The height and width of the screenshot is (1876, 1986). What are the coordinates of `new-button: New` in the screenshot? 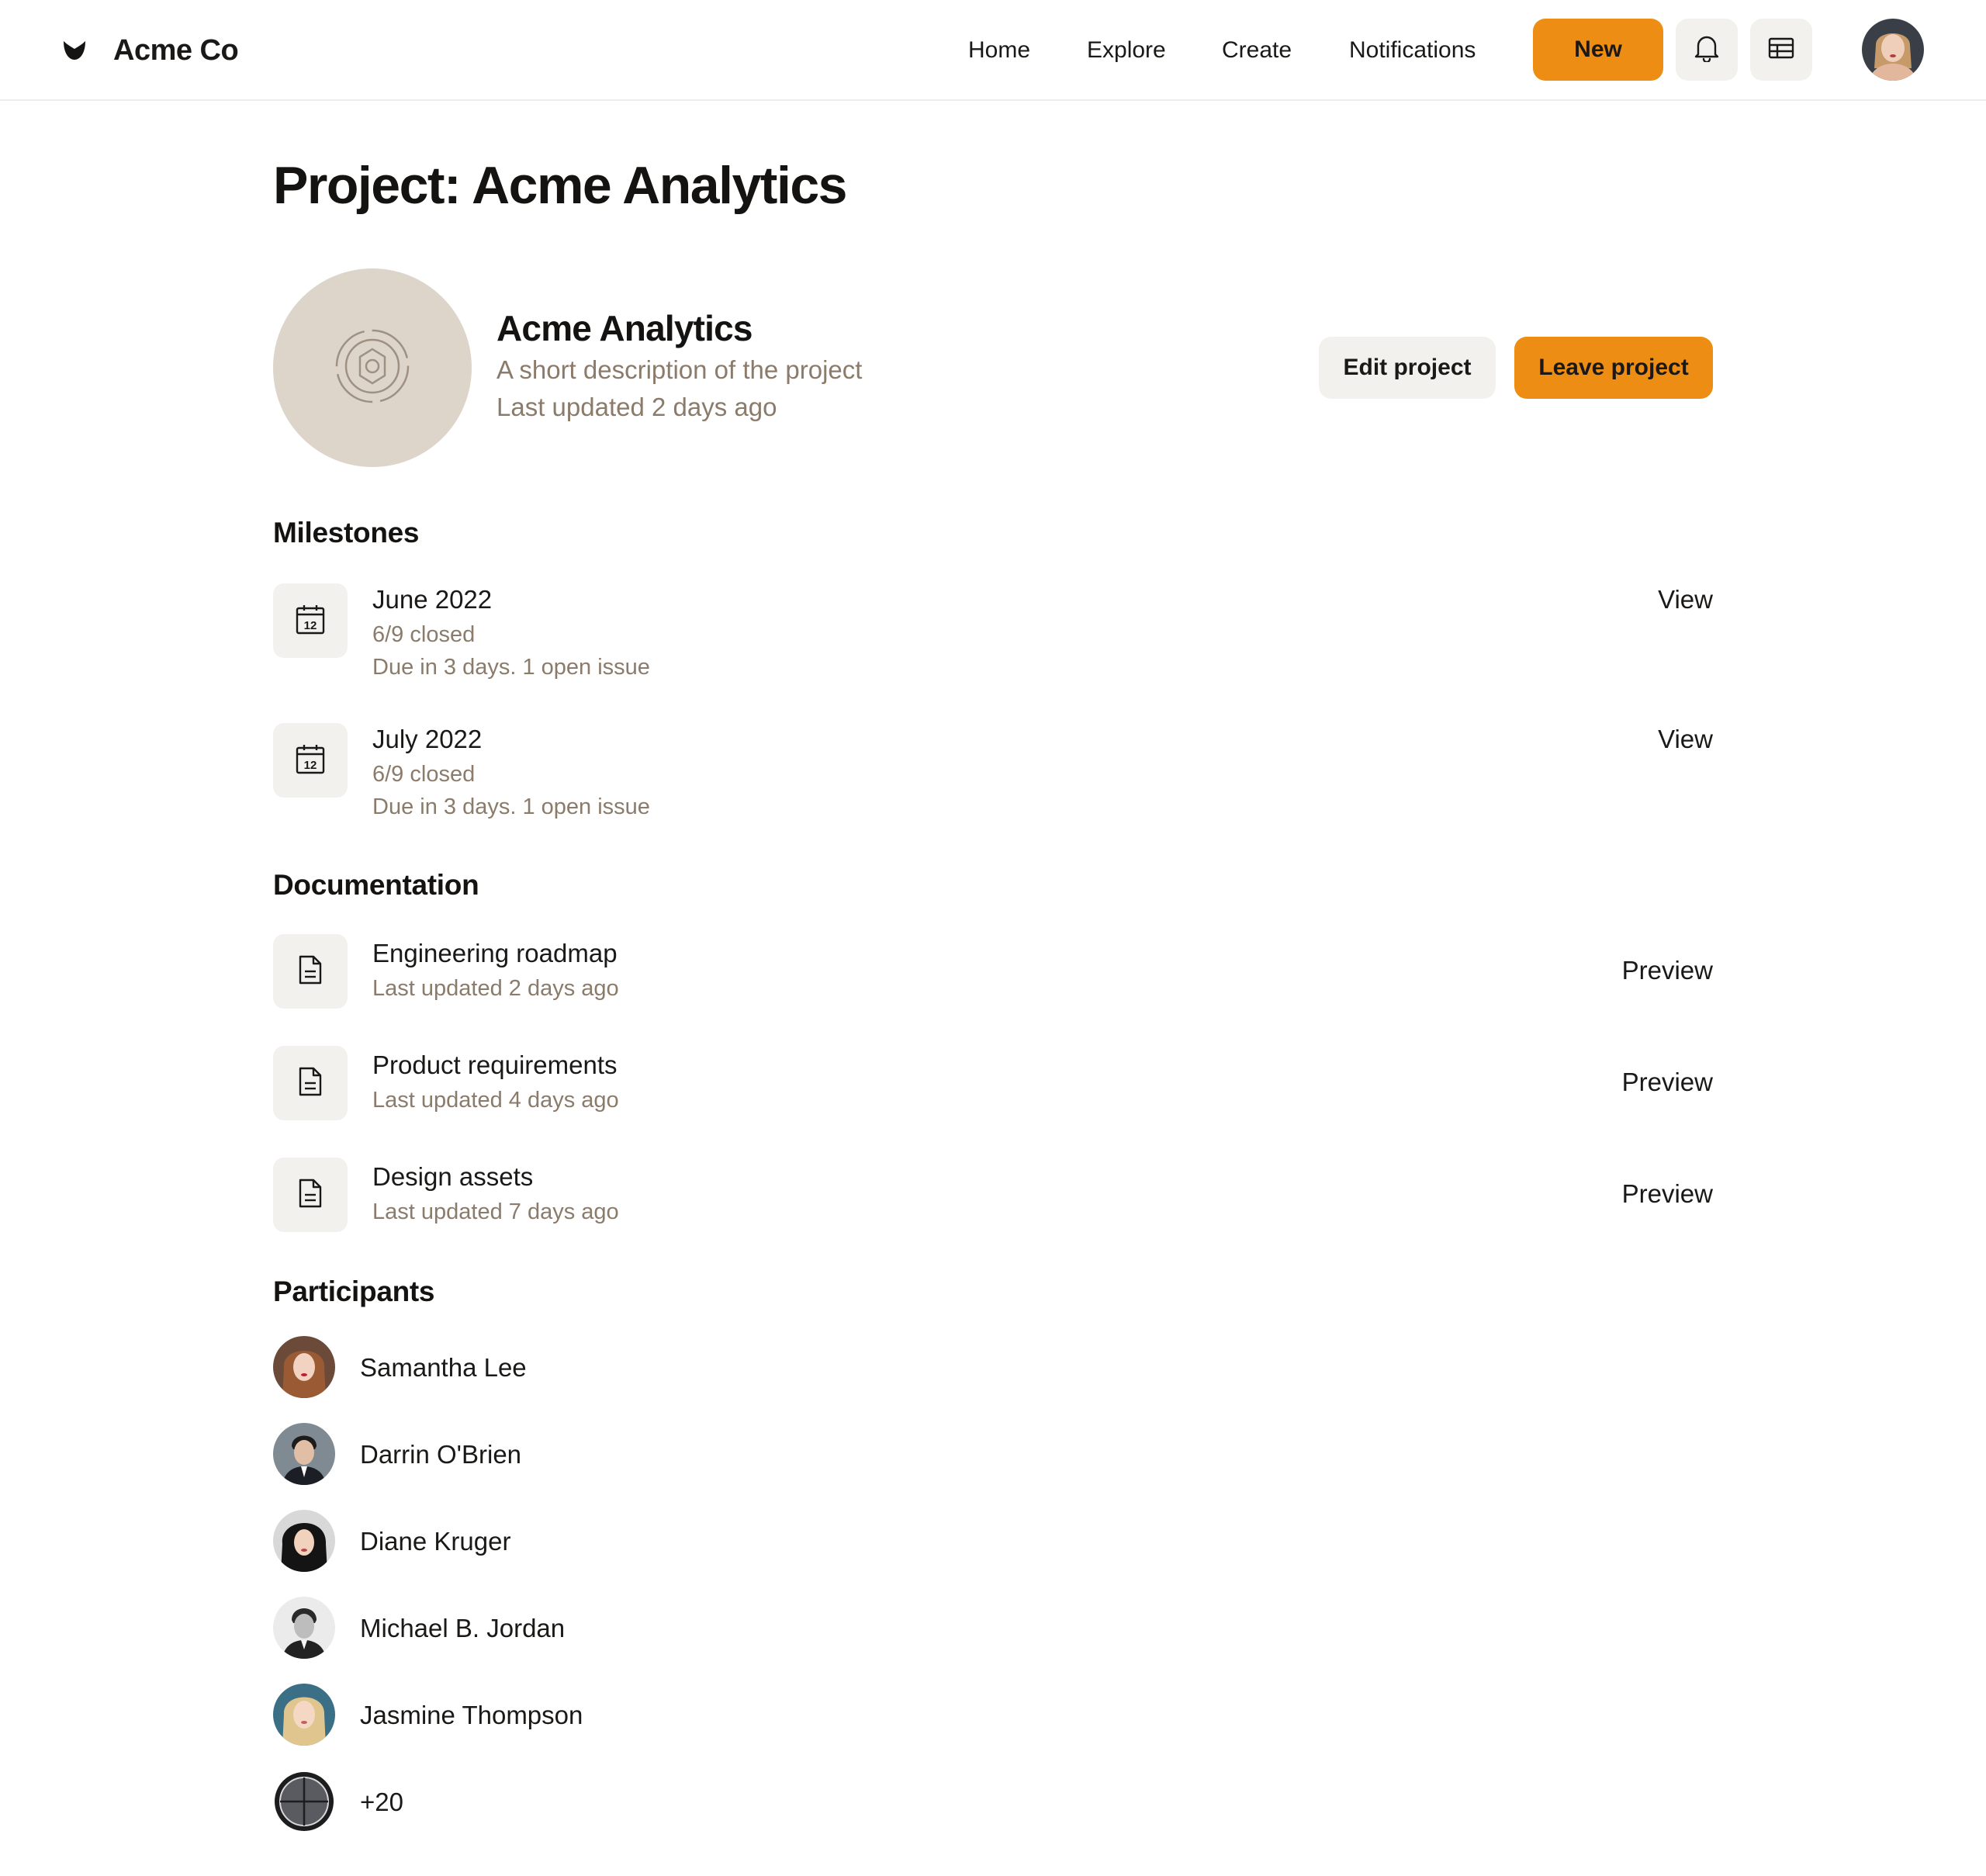 It's located at (1598, 50).